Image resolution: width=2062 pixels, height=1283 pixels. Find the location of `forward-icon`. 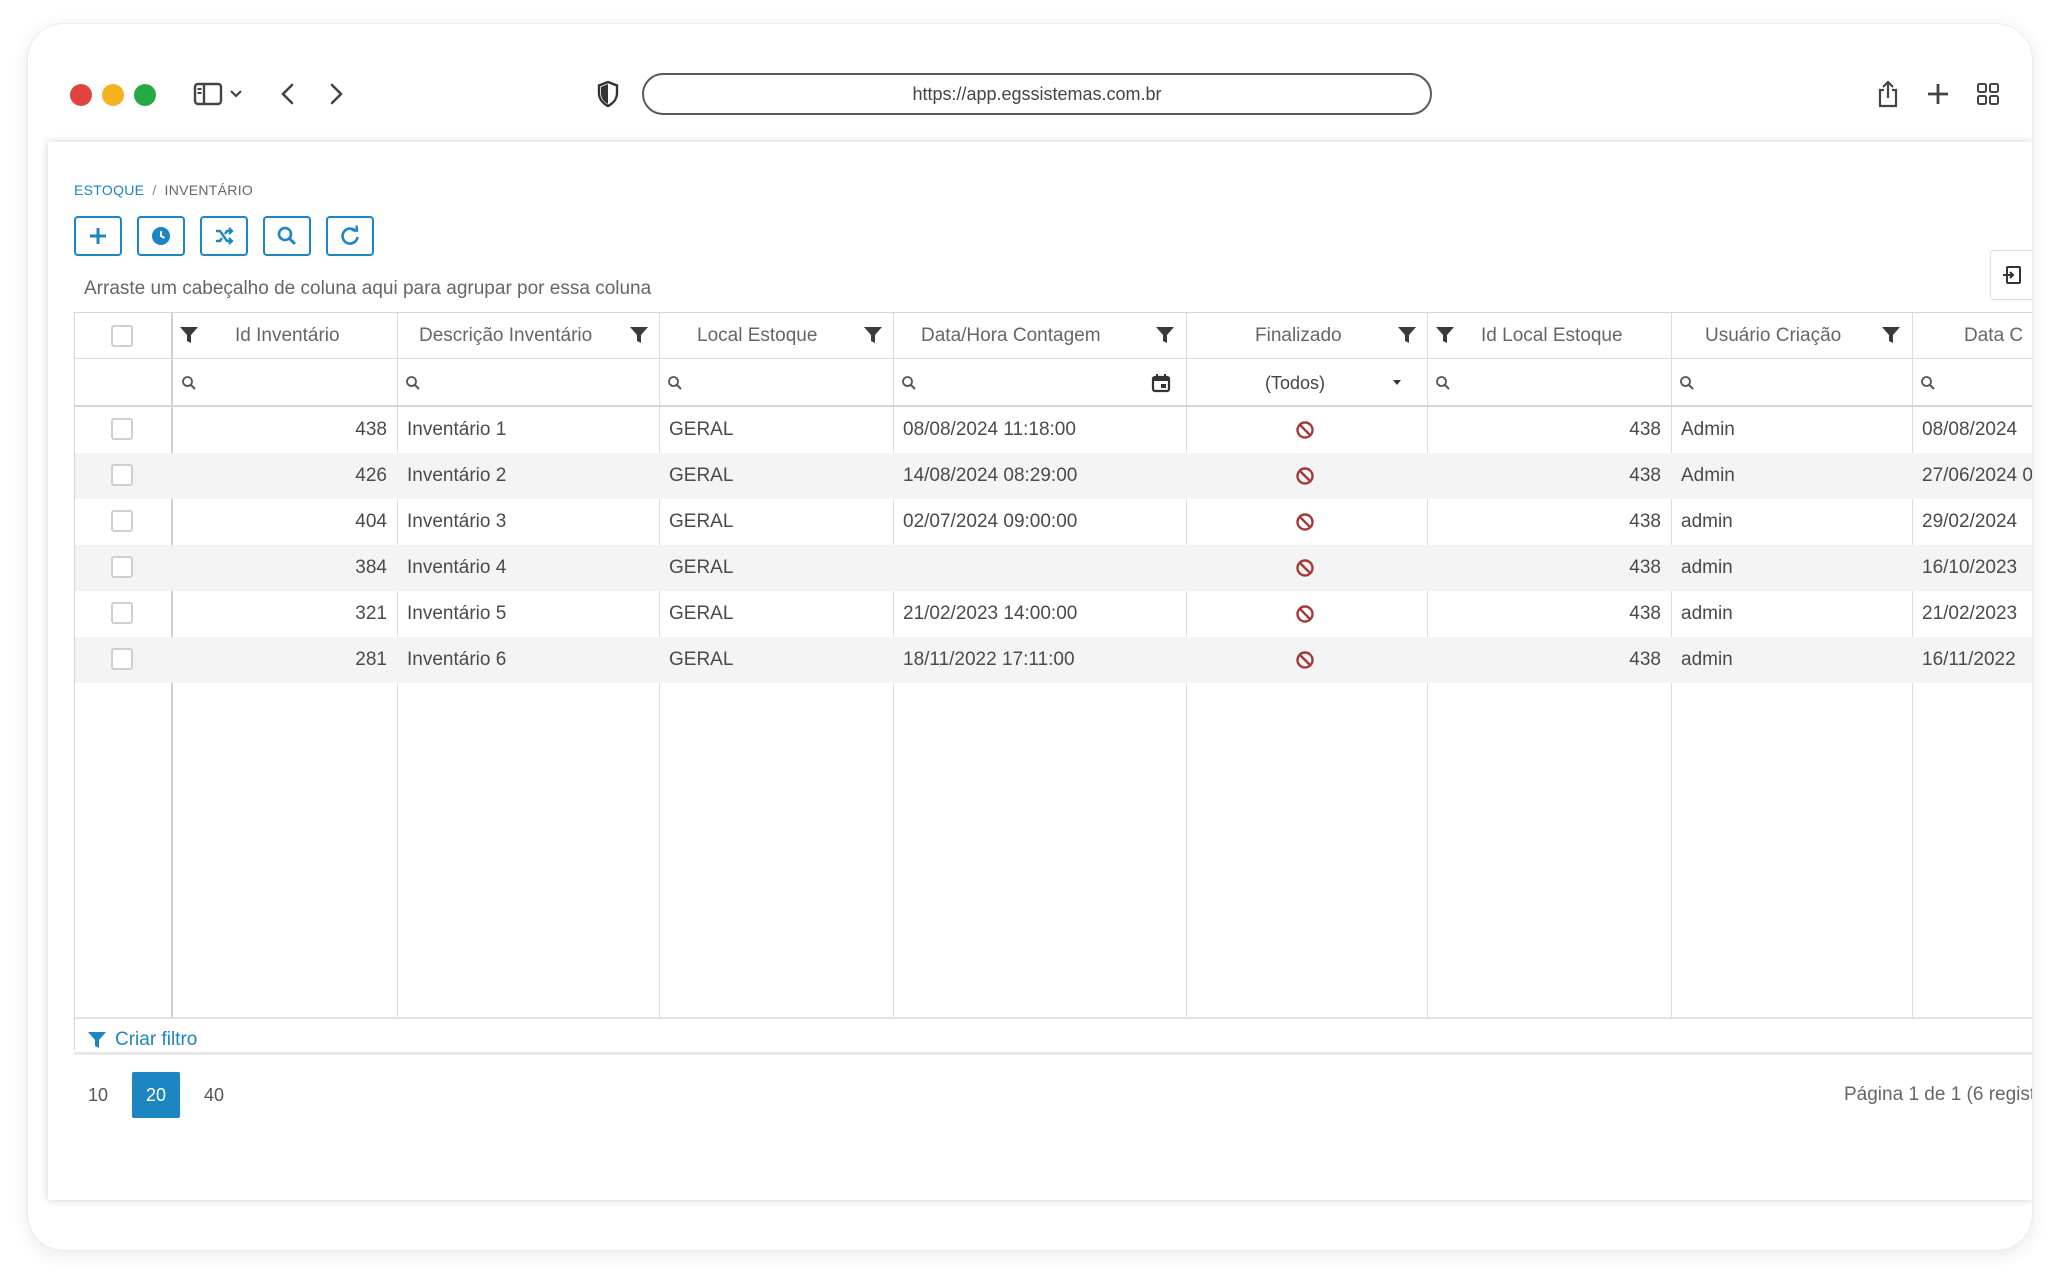

forward-icon is located at coordinates (336, 94).